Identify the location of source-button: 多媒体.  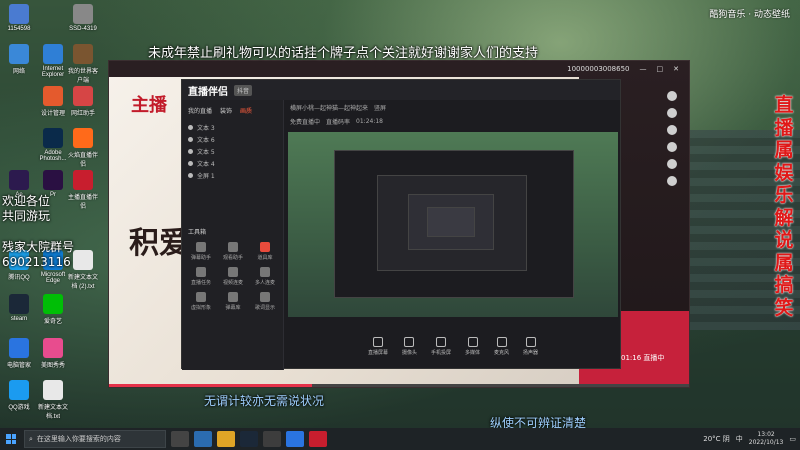
(472, 346).